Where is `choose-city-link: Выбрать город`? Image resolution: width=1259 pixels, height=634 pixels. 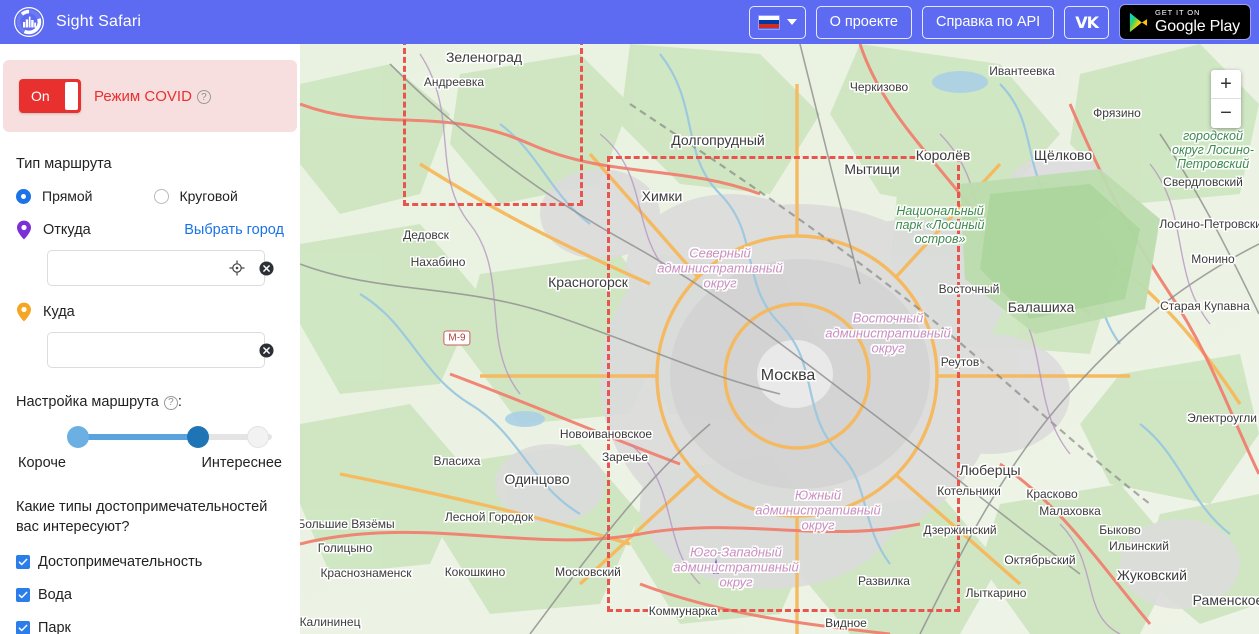
choose-city-link: Выбрать город is located at coordinates (234, 230).